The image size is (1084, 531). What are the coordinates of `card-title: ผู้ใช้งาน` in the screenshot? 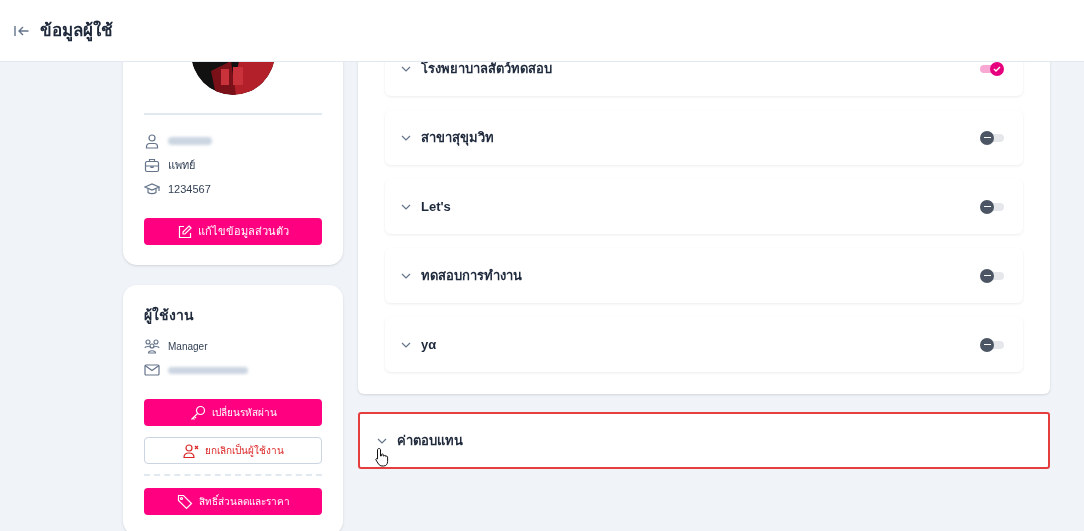 It's located at (169, 315).